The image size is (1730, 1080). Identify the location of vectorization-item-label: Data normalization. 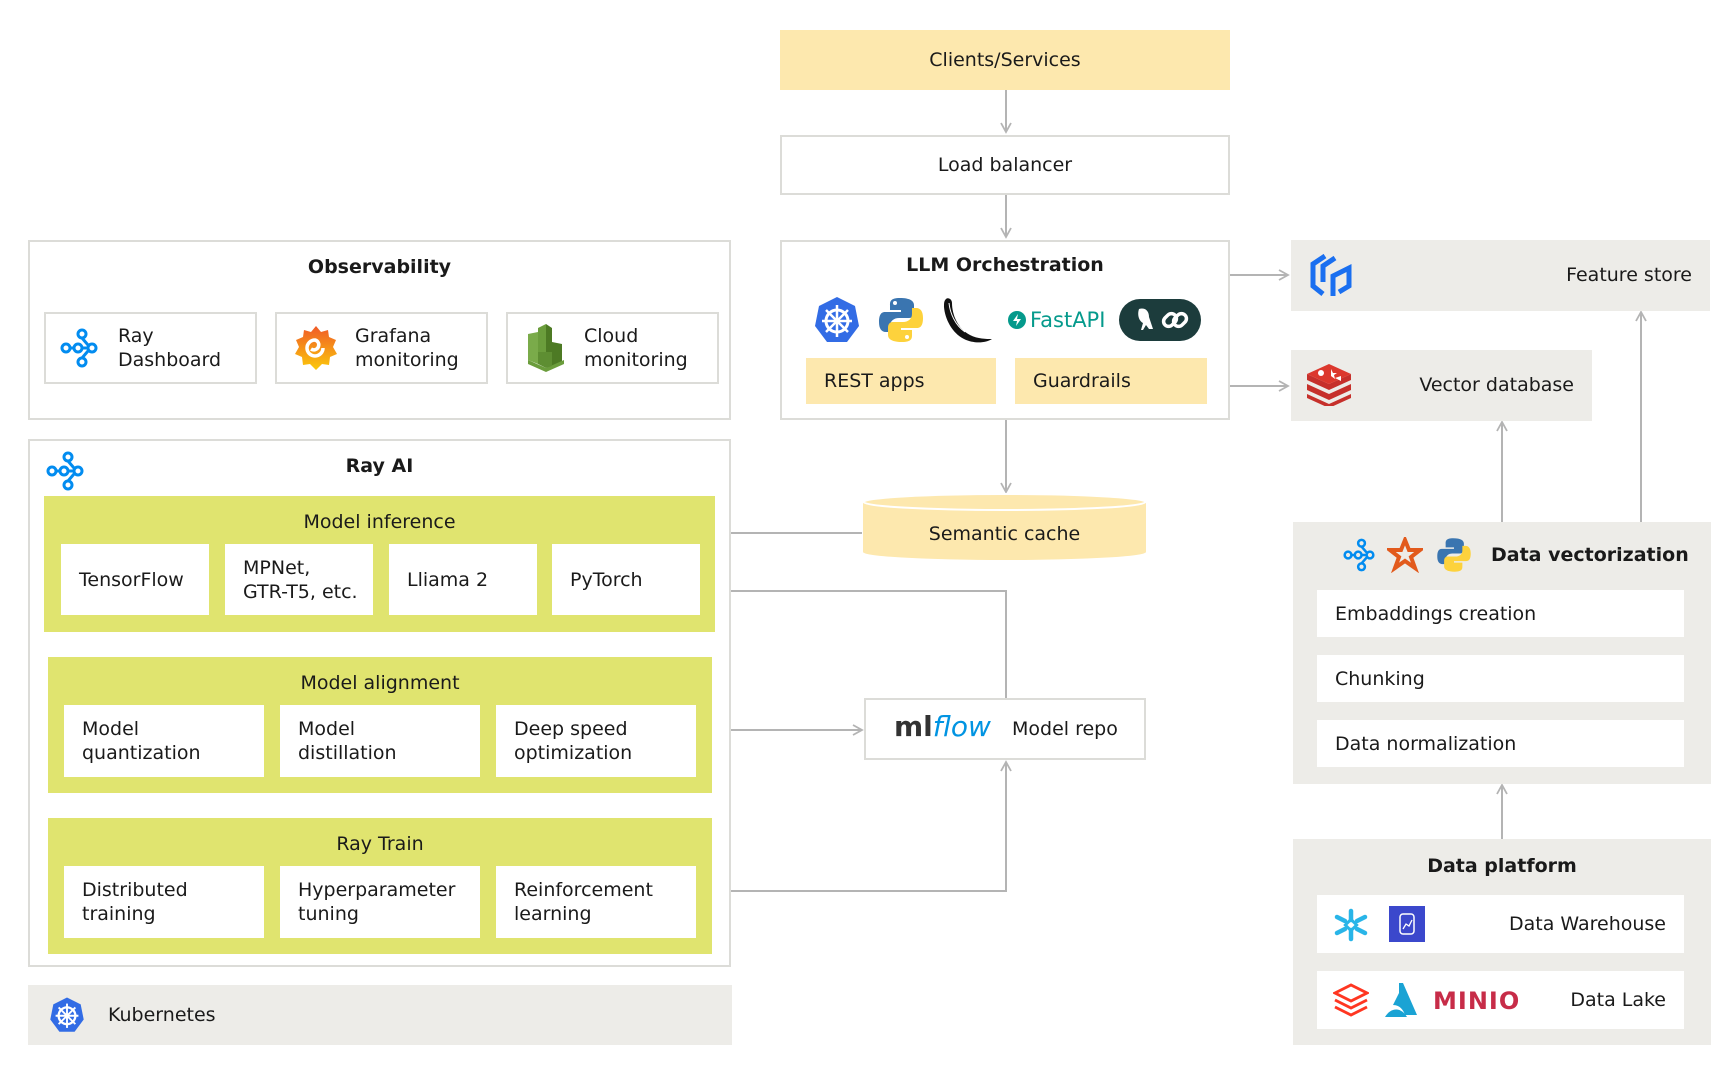
(1426, 743).